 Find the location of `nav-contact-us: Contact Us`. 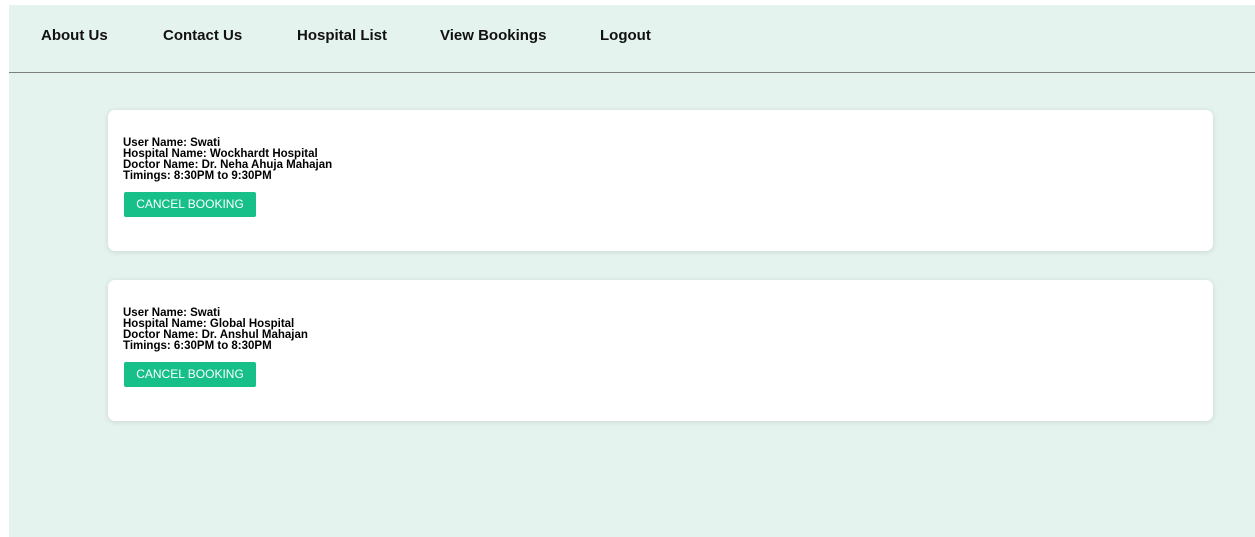

nav-contact-us: Contact Us is located at coordinates (202, 36).